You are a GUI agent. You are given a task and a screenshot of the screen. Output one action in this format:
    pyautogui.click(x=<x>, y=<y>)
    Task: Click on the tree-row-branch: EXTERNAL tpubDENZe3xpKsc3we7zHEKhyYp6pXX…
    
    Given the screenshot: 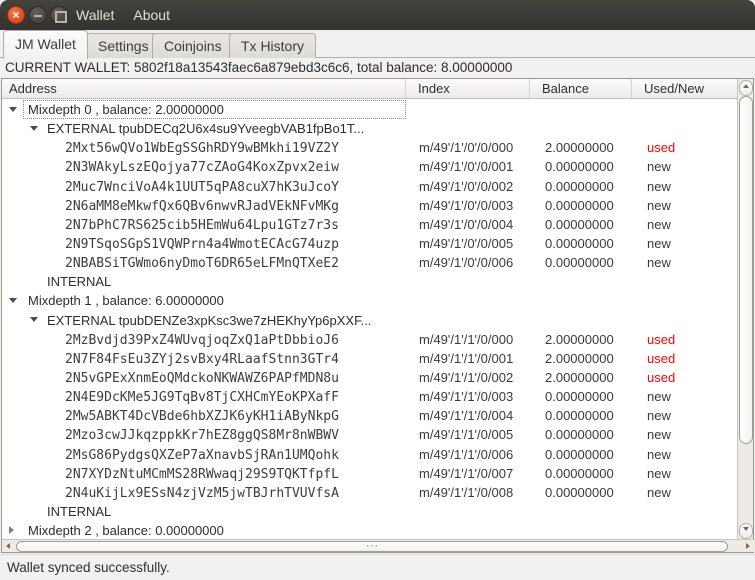 What is the action you would take?
    pyautogui.click(x=370, y=320)
    